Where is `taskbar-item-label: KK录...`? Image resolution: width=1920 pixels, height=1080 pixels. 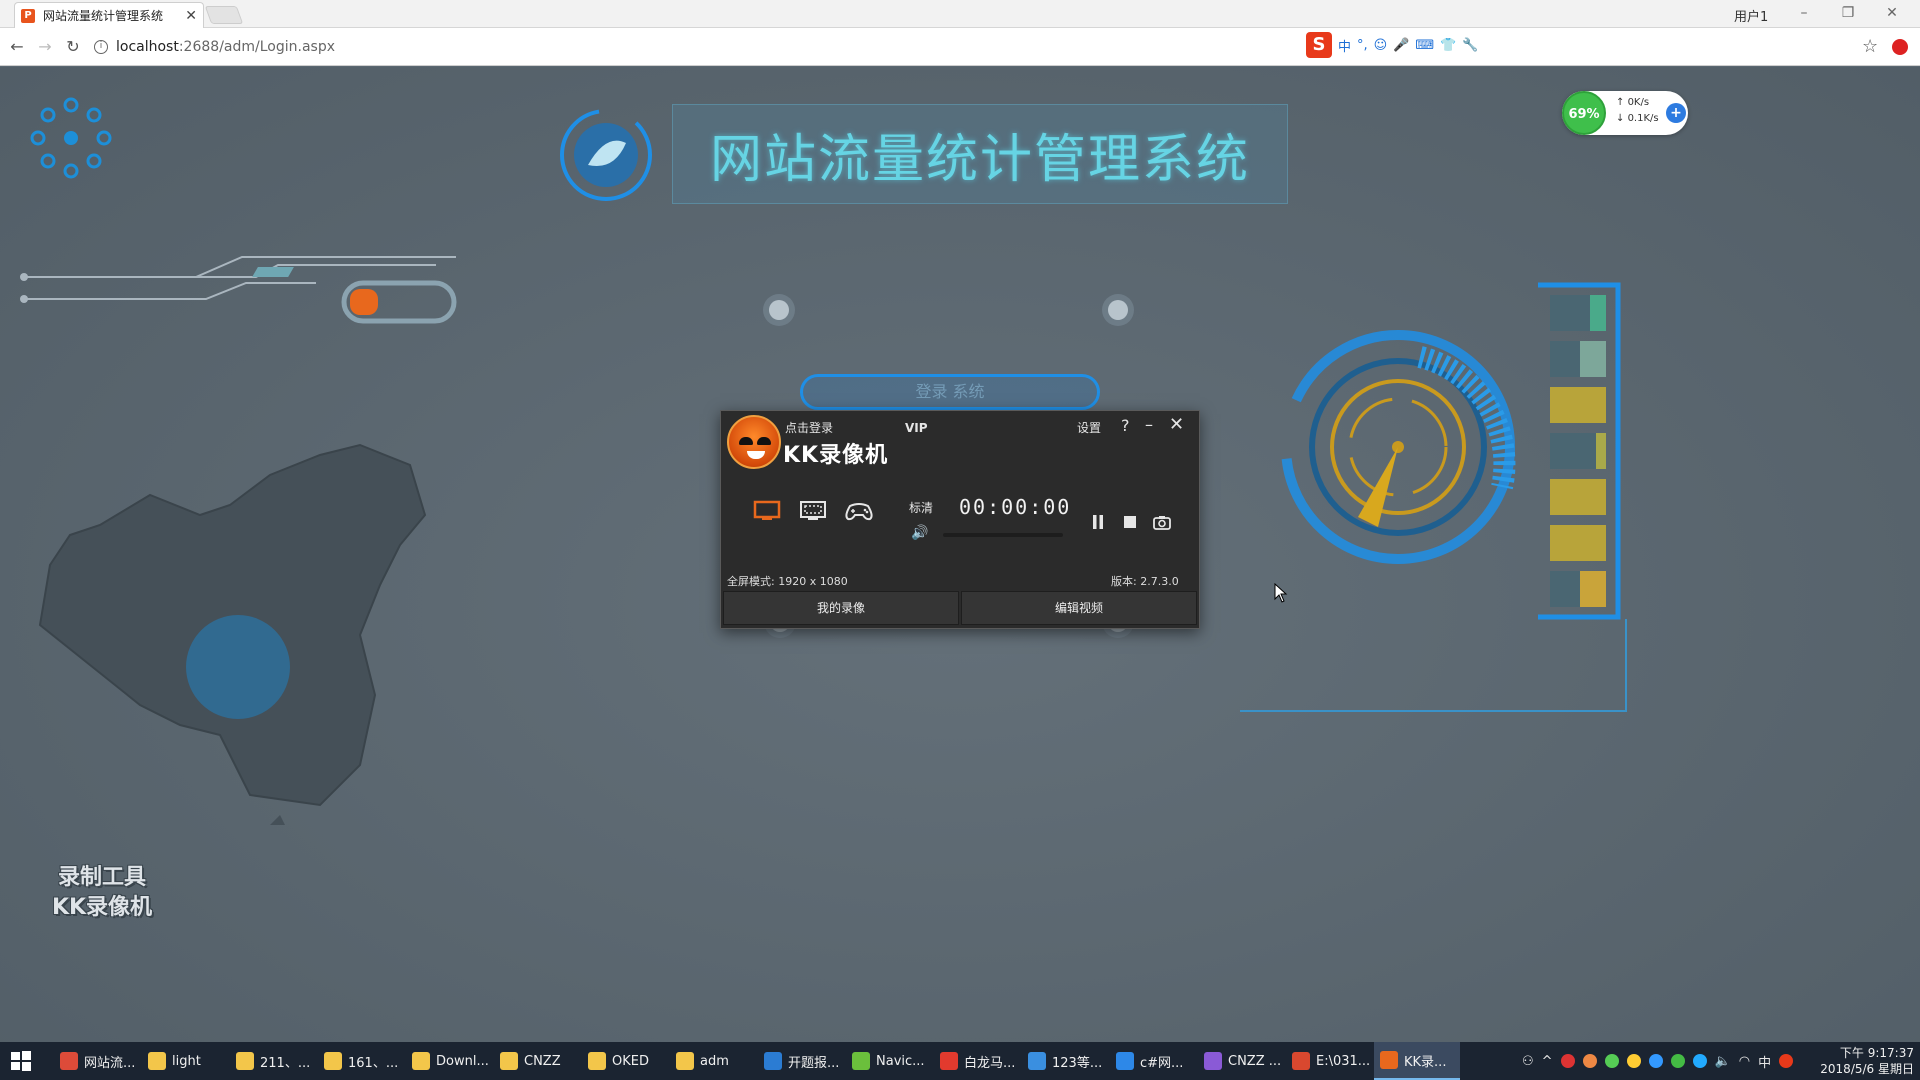 taskbar-item-label: KK录... is located at coordinates (1425, 1062).